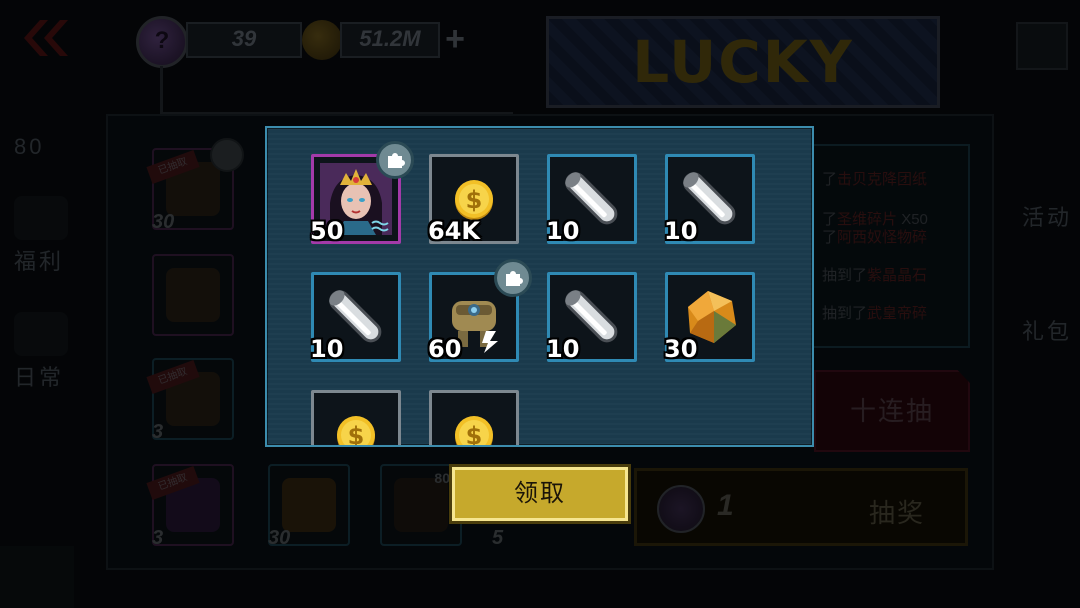  Describe the element at coordinates (480, 311) in the screenshot. I see `reward-slot-mech-shard: 60` at that location.